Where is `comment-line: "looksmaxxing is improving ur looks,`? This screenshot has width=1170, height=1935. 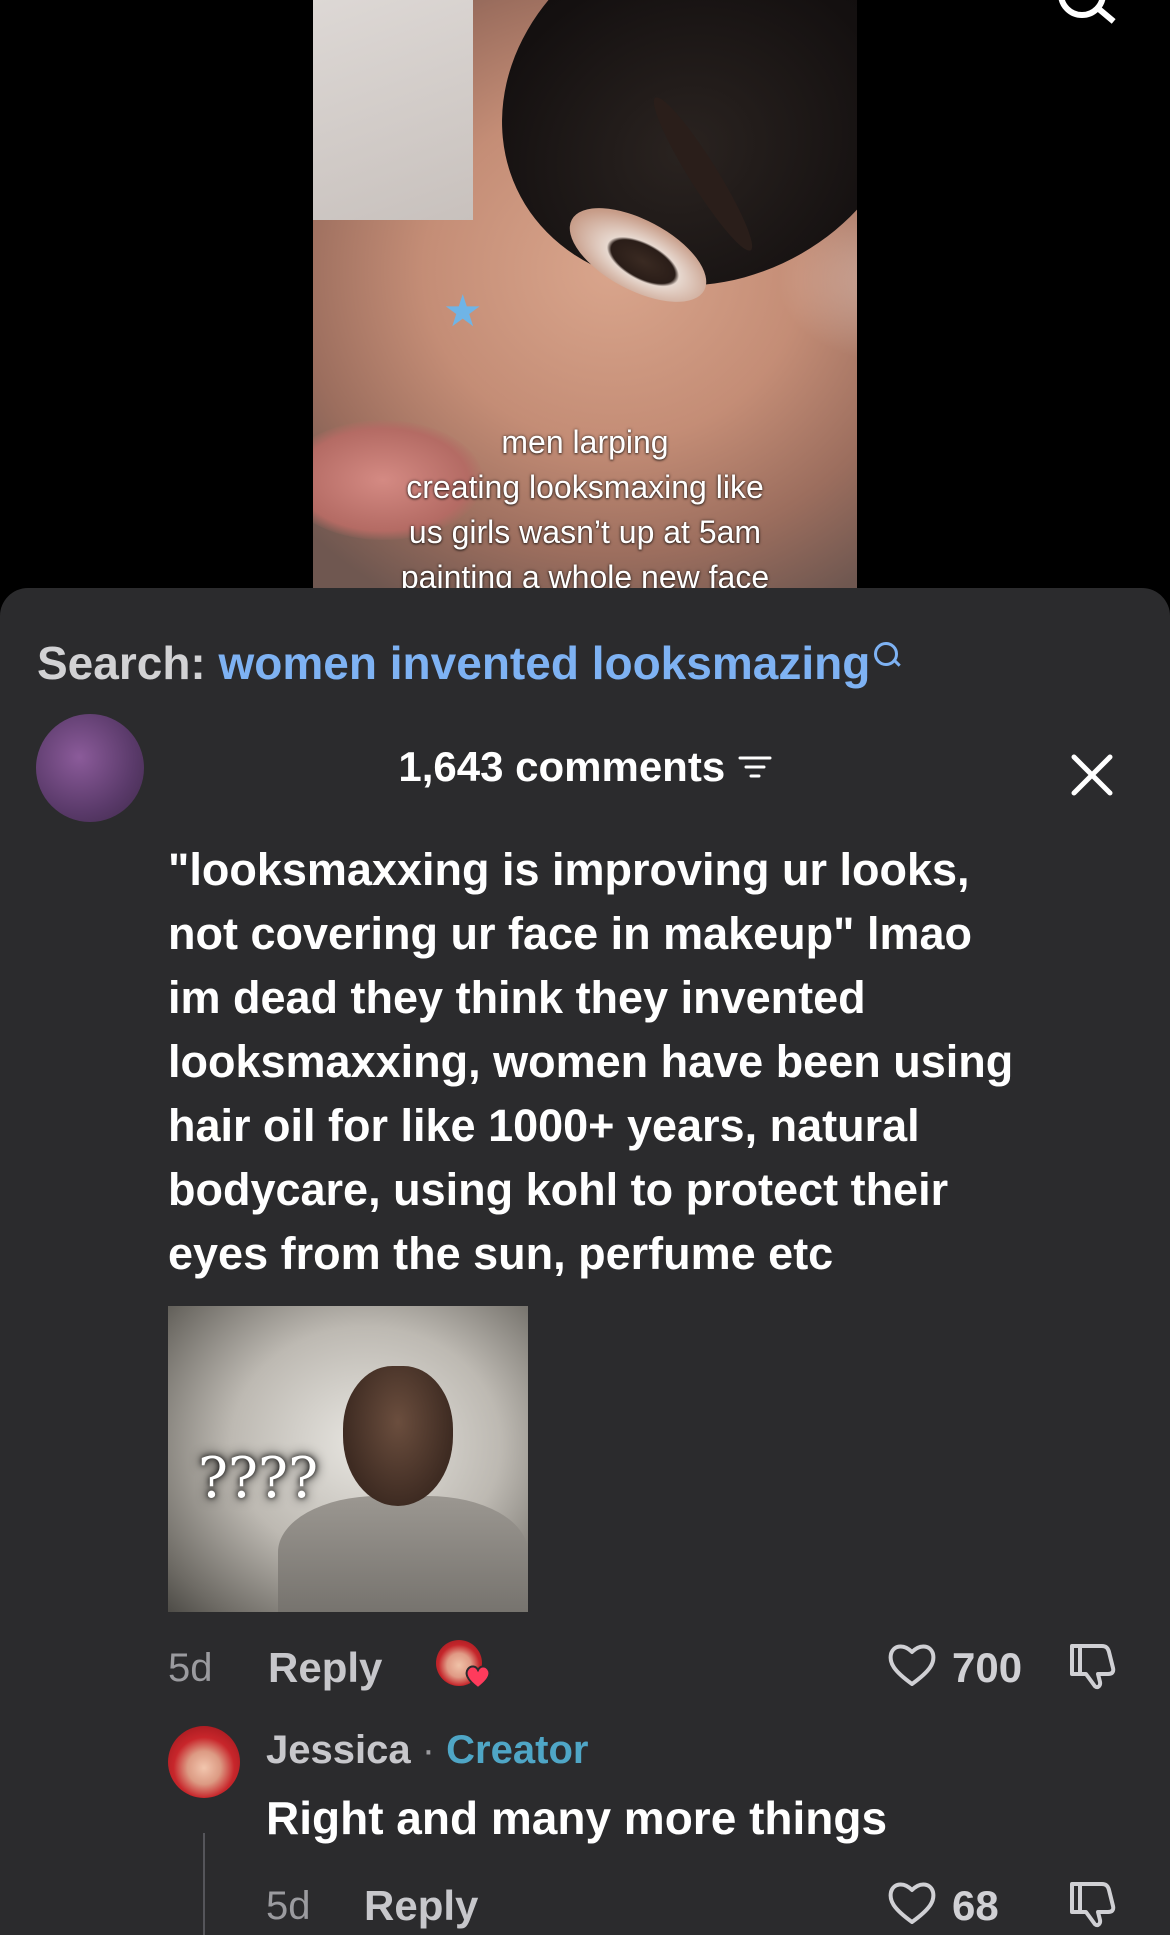 comment-line: "looksmaxxing is improving ur looks, is located at coordinates (569, 869).